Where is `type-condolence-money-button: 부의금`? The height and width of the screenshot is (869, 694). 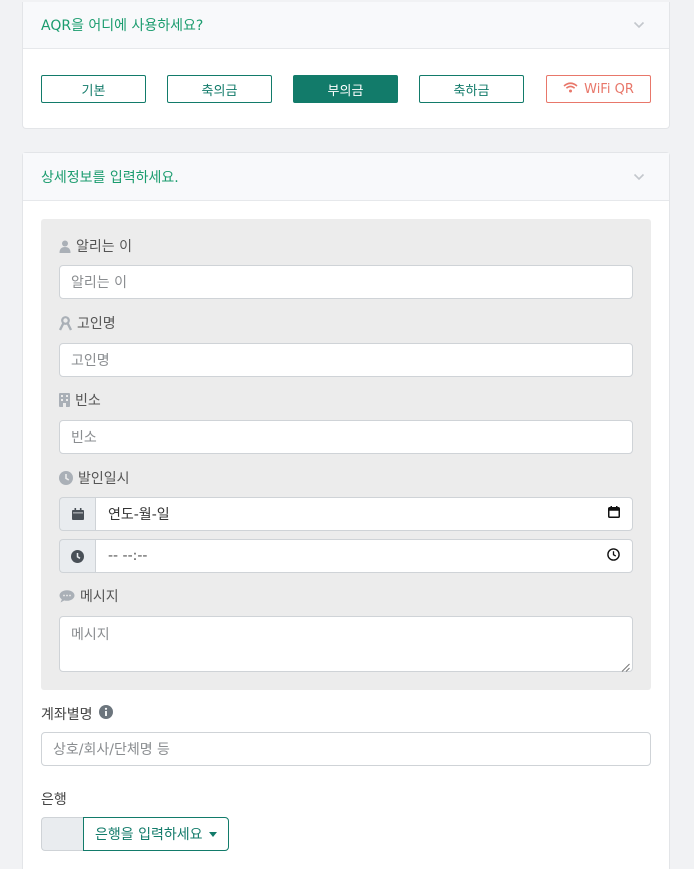
type-condolence-money-button: 부의금 is located at coordinates (345, 89).